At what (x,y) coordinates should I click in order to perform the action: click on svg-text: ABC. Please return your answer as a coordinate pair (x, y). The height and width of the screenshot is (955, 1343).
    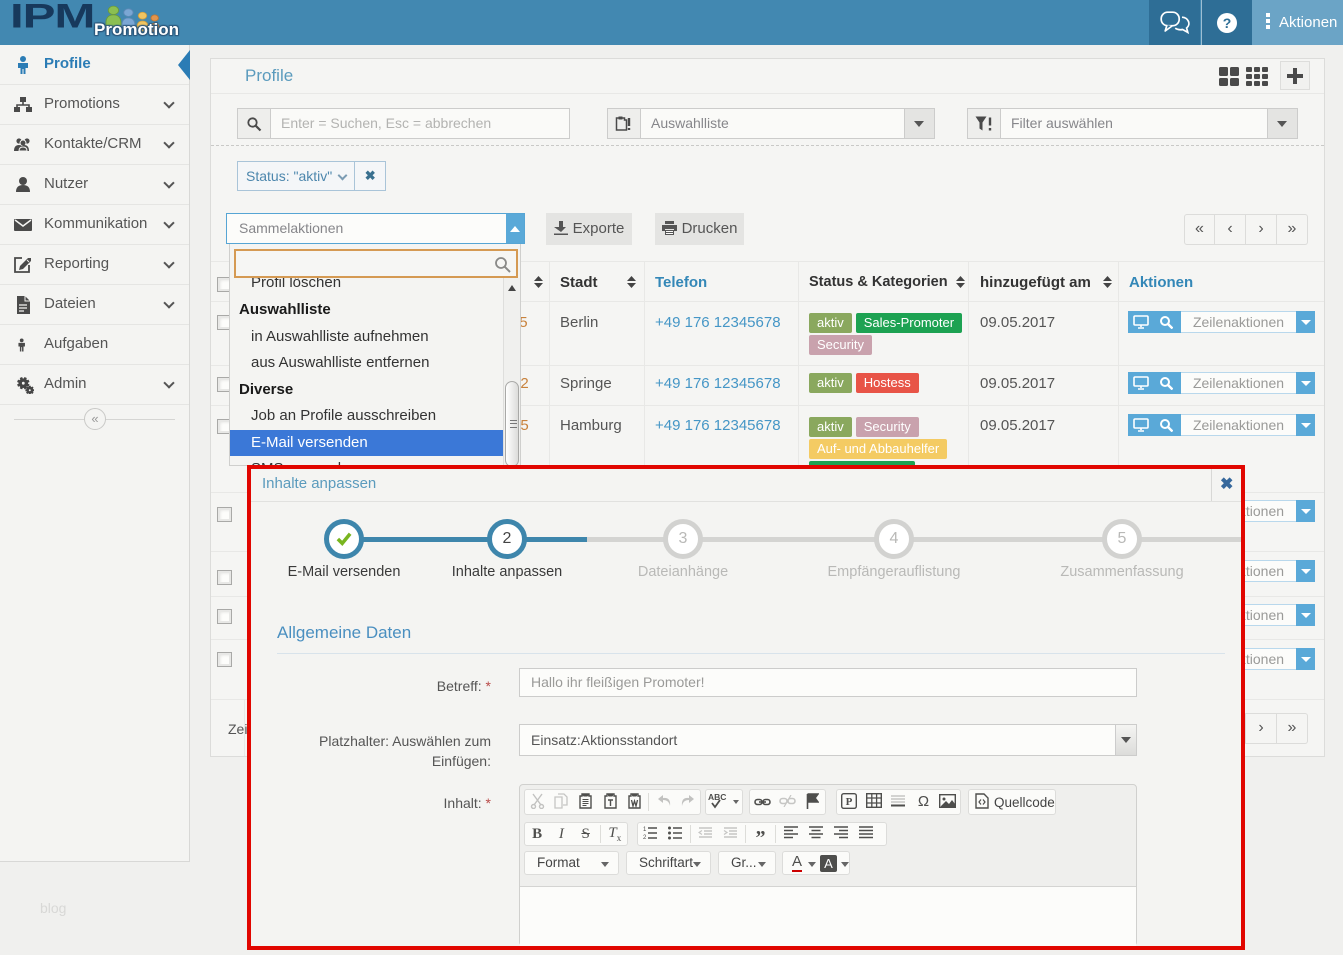
    Looking at the image, I should click on (717, 797).